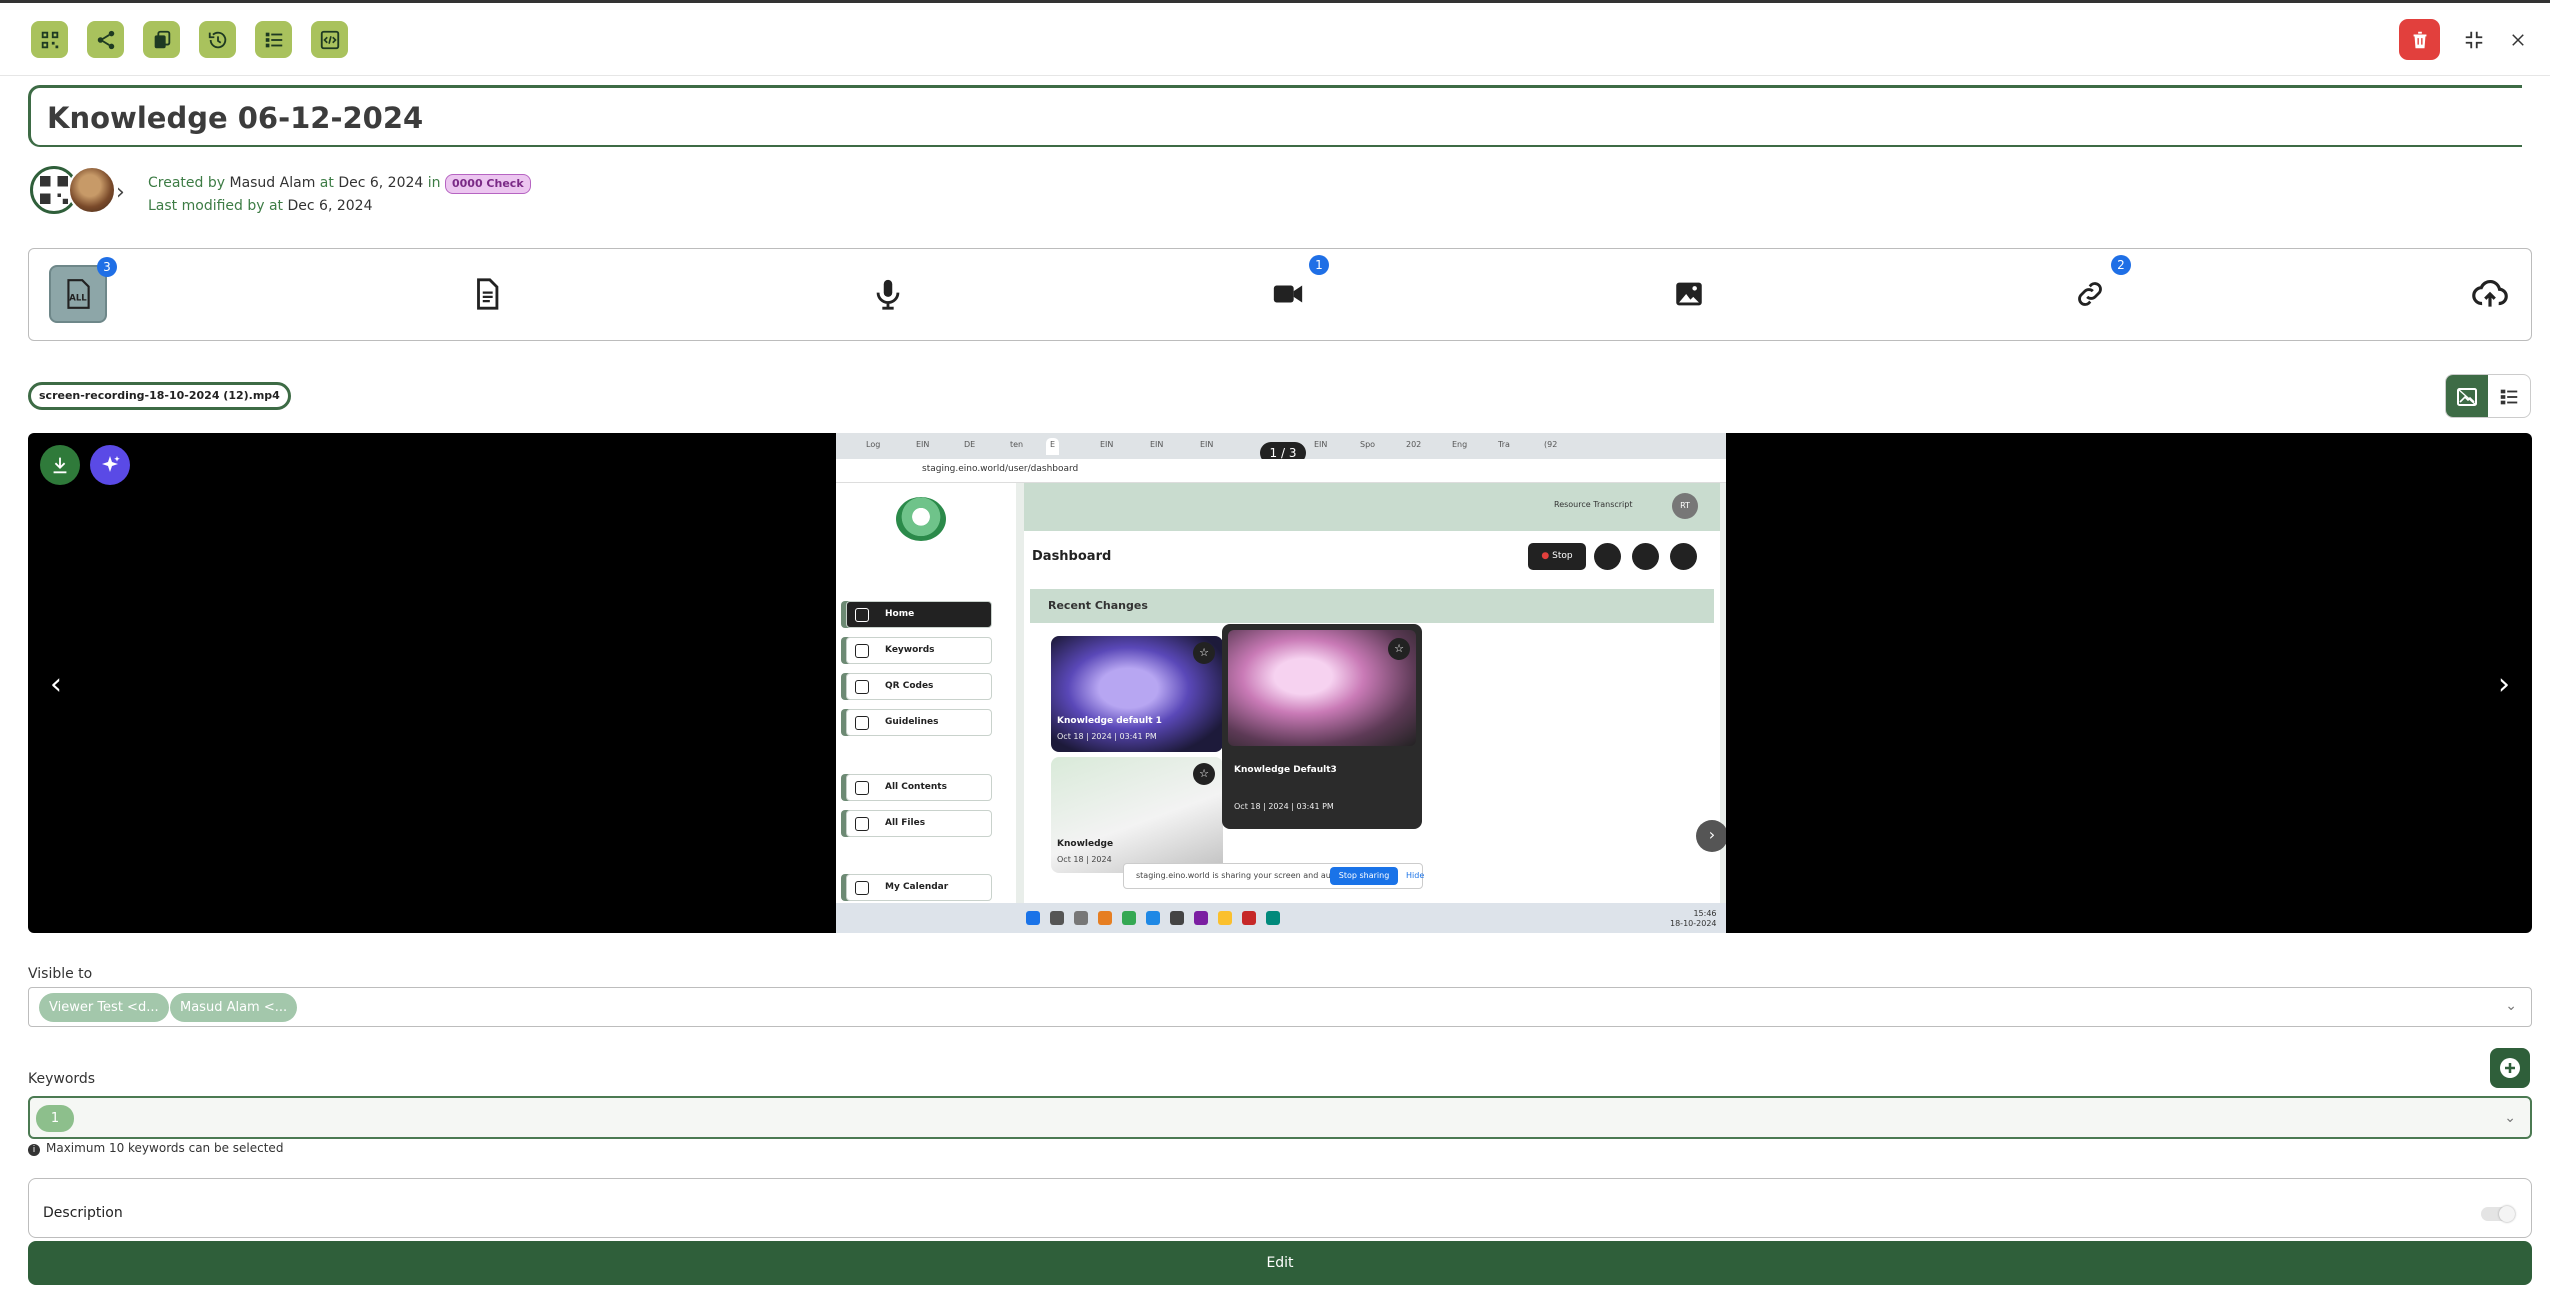 This screenshot has width=2550, height=1294. I want to click on filter-all: ALL 3, so click(83, 290).